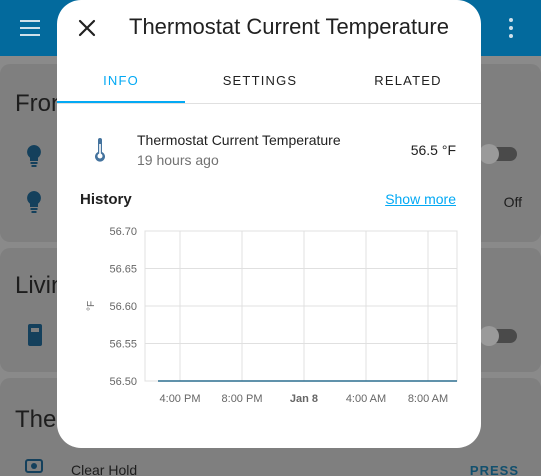 The width and height of the screenshot is (541, 476). I want to click on thermometer-icon, so click(100, 150).